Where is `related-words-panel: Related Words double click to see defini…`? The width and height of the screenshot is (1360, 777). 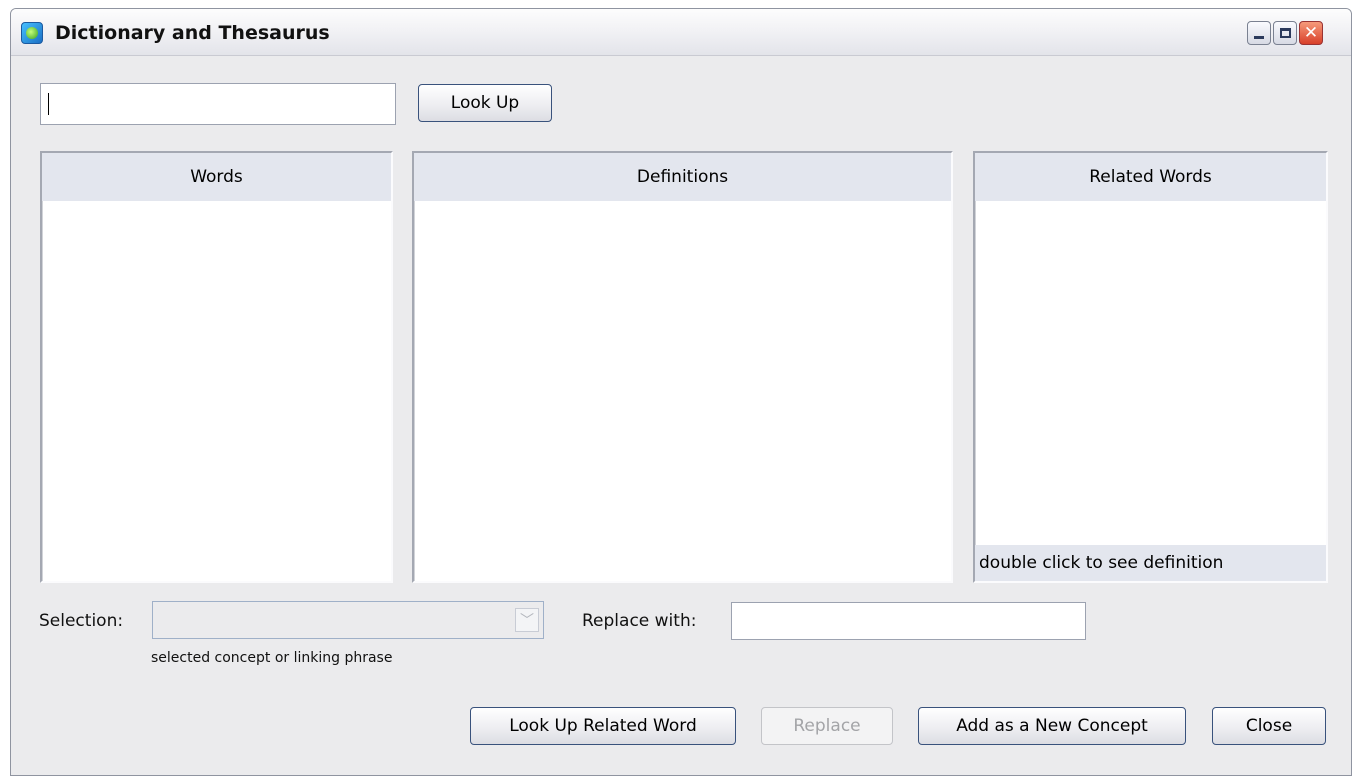 related-words-panel: Related Words double click to see defini… is located at coordinates (1150, 367).